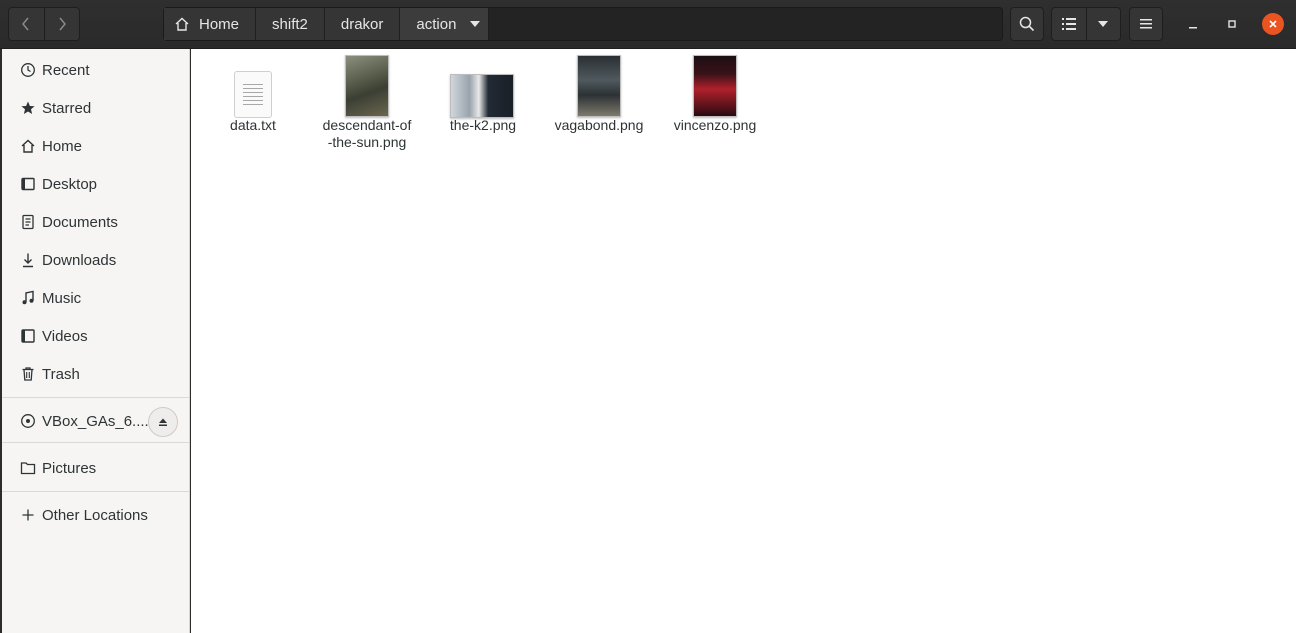  I want to click on close-icon, so click(1273, 24).